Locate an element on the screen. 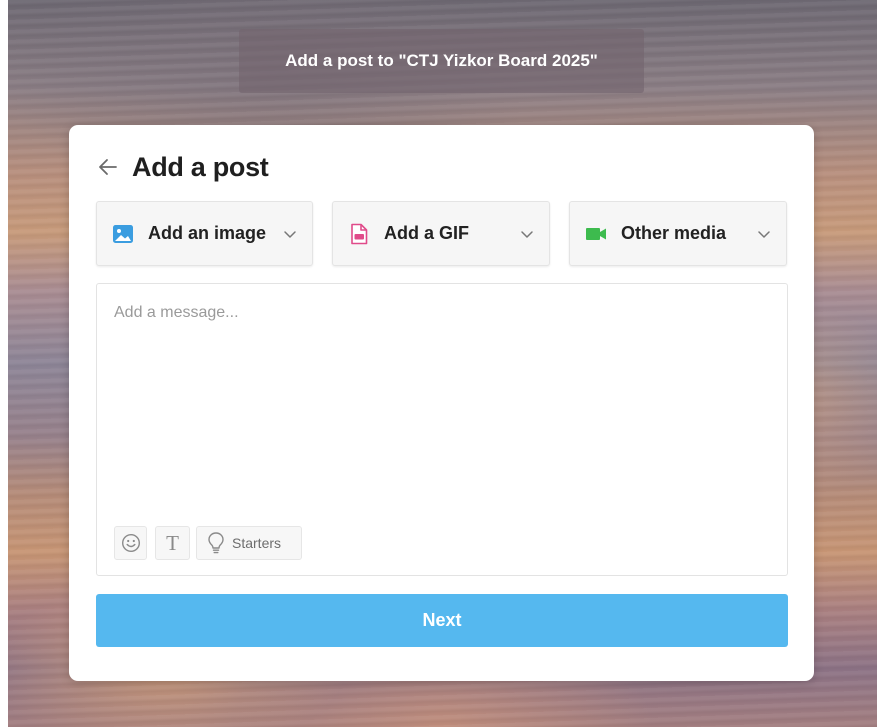  next-label: Next is located at coordinates (442, 620).